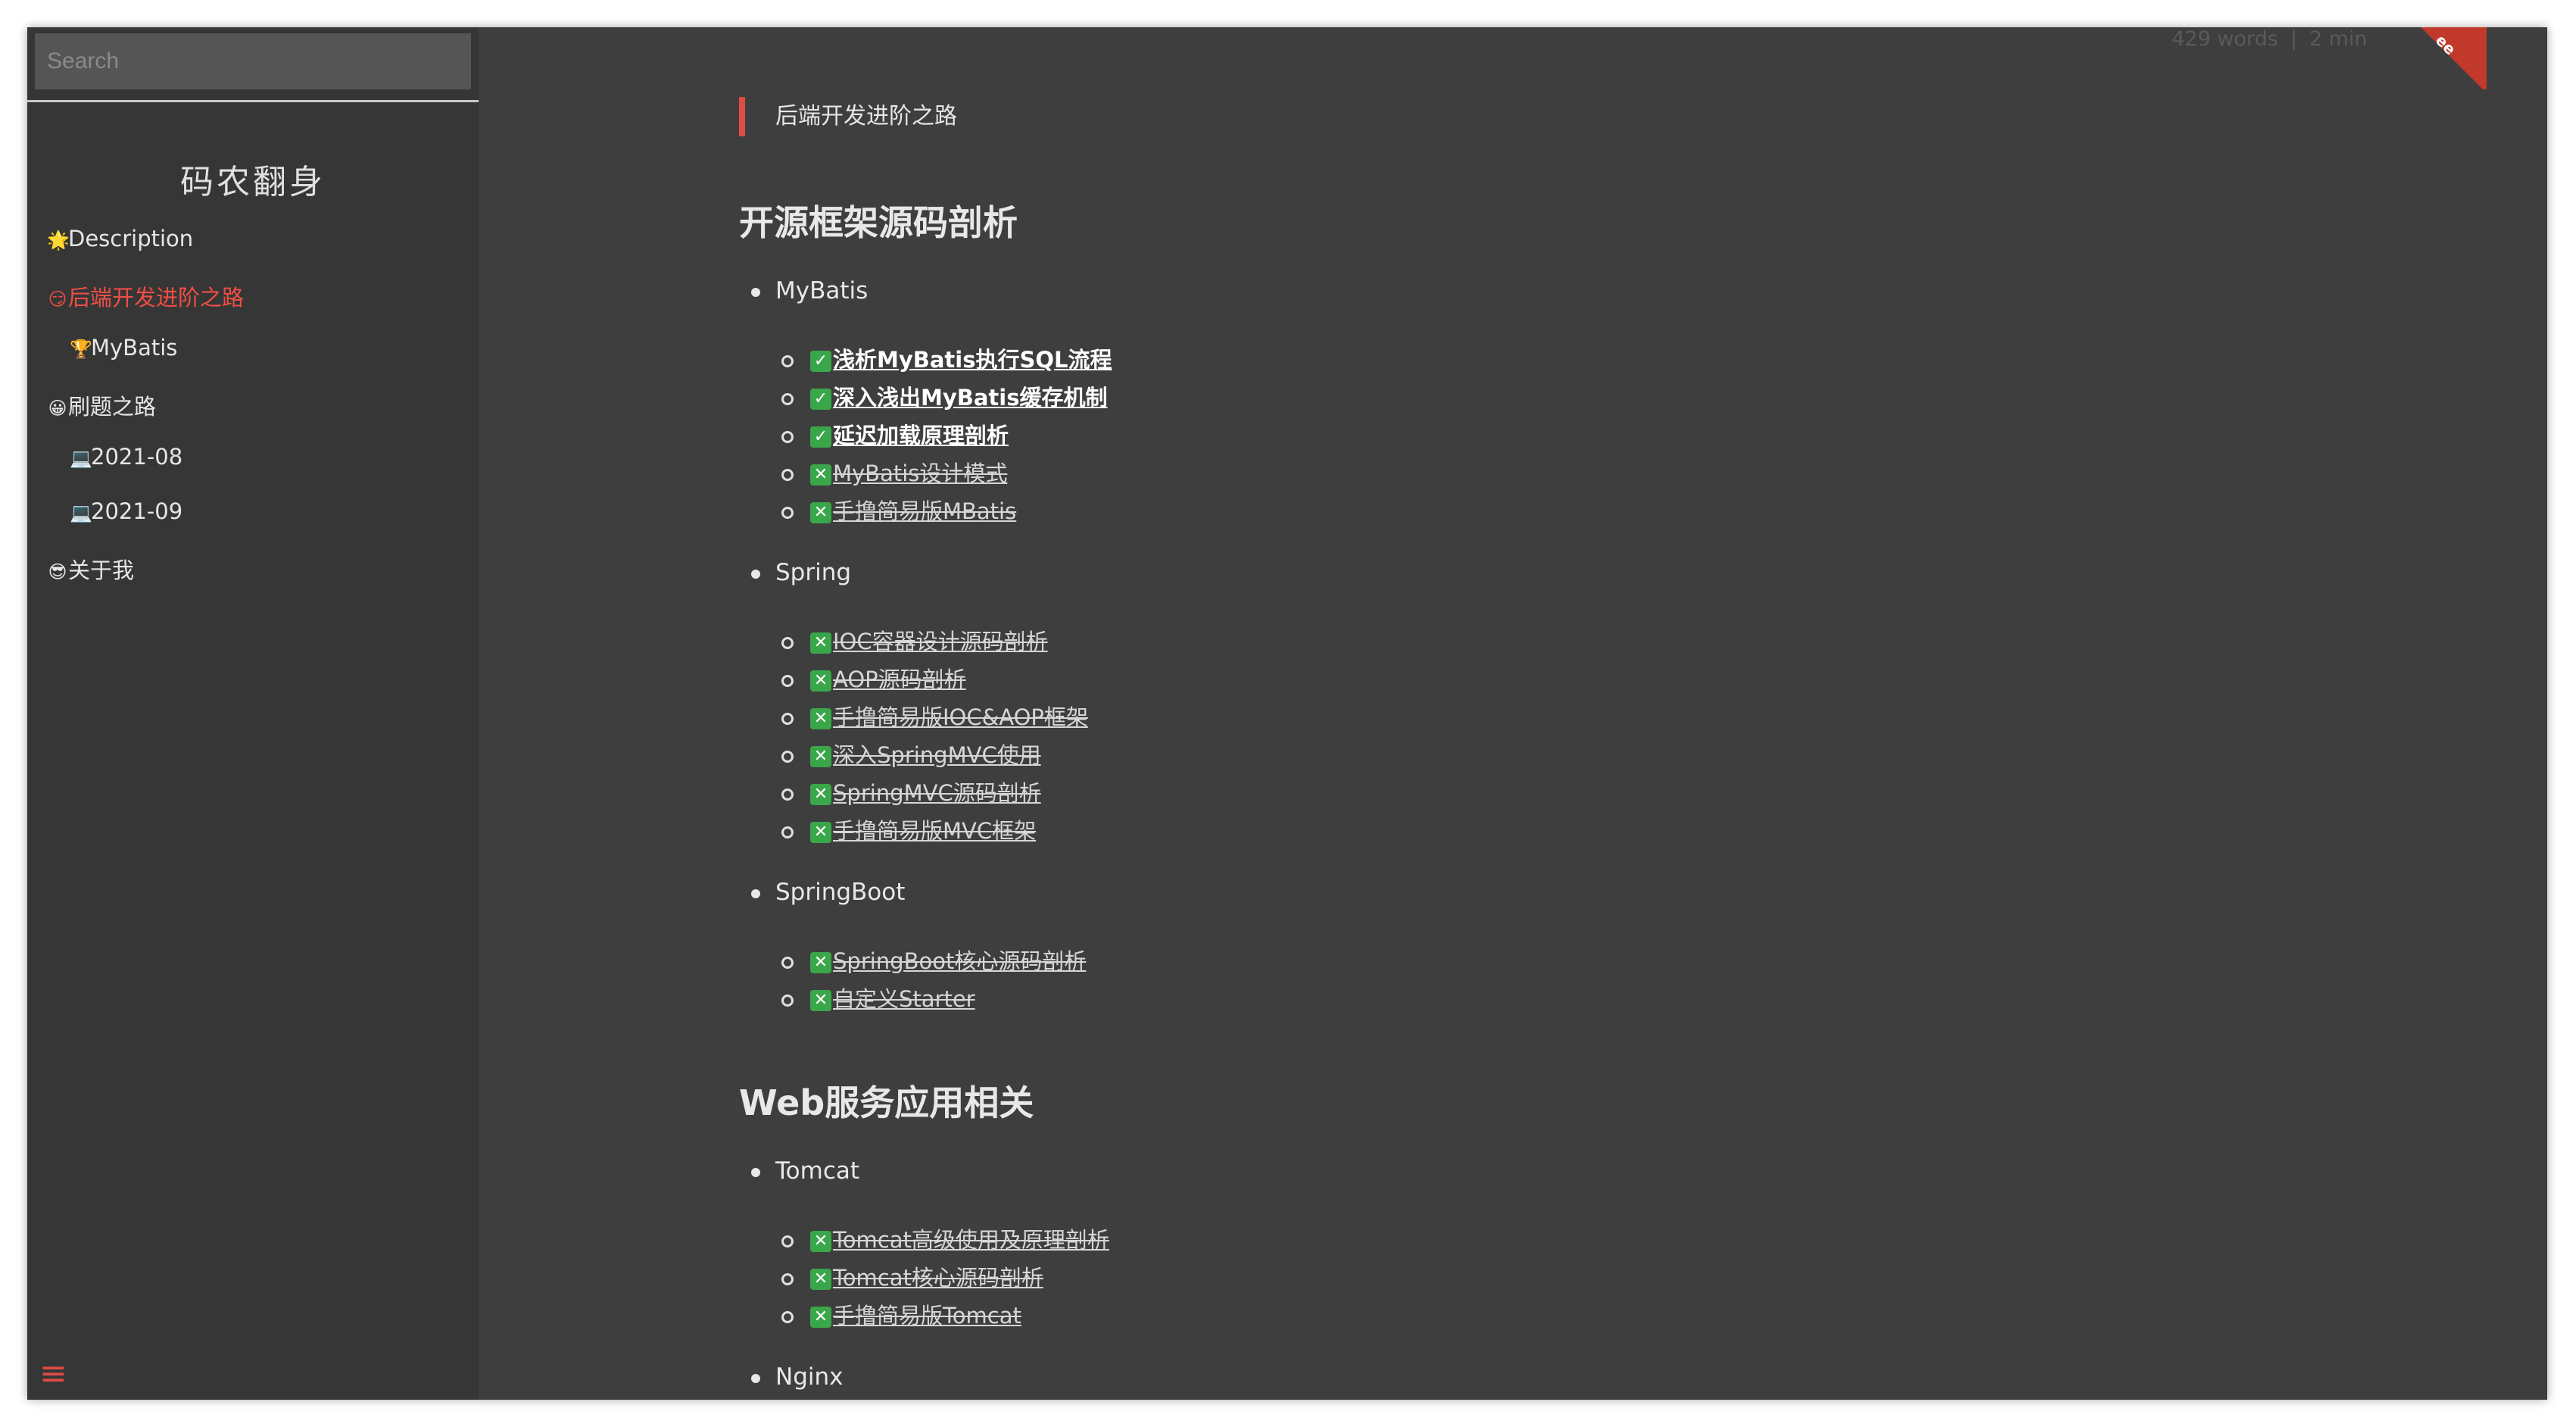  I want to click on article-link: MyBatis设计模式, so click(920, 473).